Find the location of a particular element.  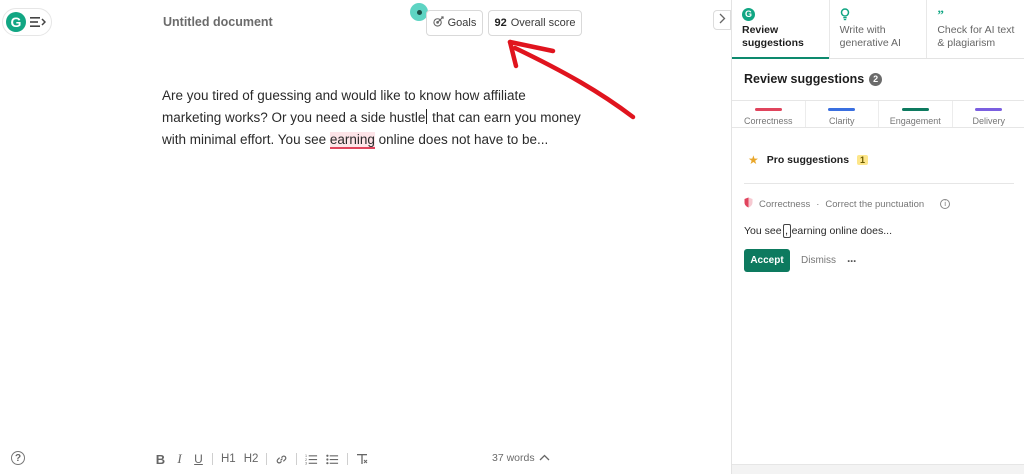

chevron-right-icon is located at coordinates (722, 20).